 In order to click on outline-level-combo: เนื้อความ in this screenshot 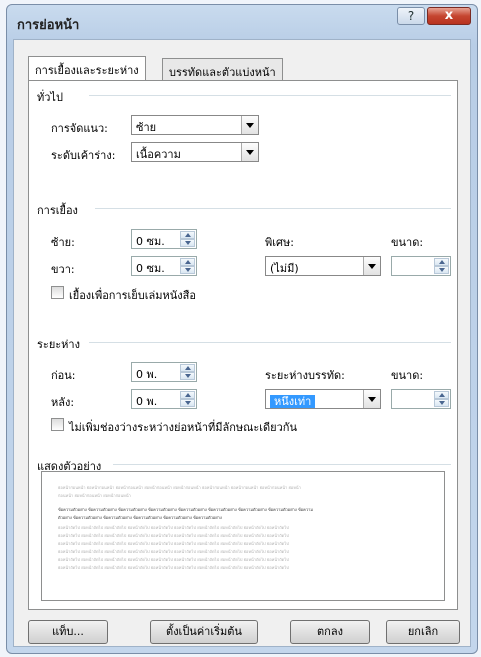, I will do `click(195, 152)`.